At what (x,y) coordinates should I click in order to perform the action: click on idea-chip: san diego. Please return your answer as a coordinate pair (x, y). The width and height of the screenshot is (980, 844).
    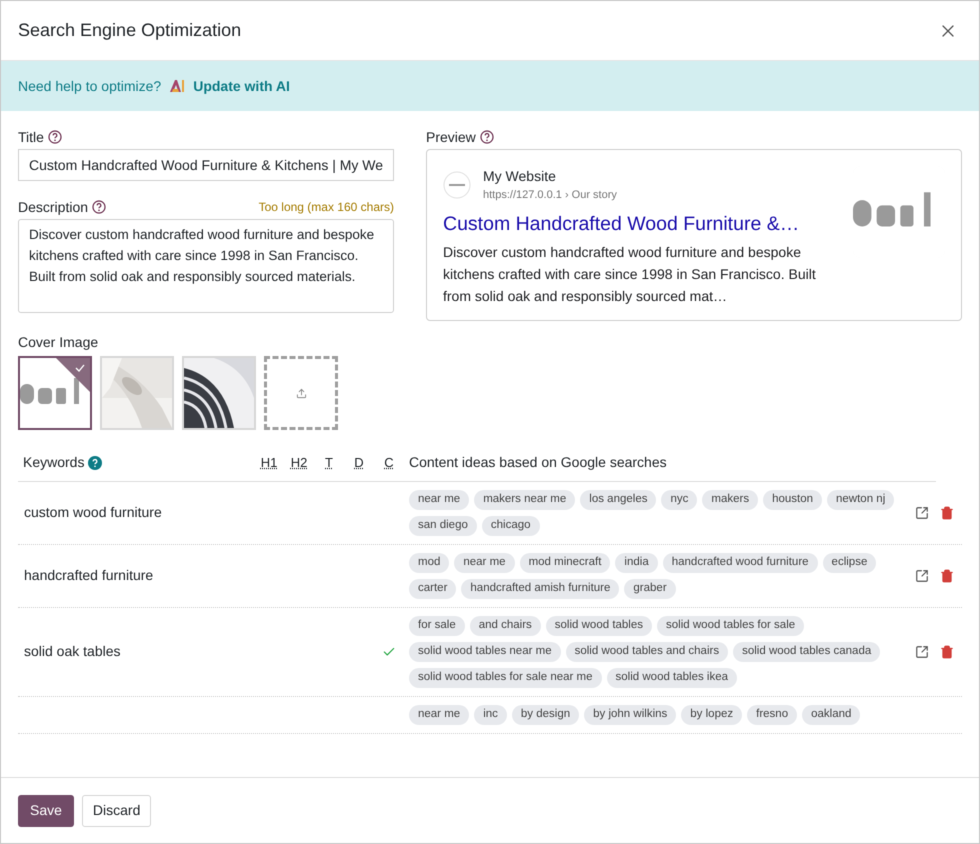
    Looking at the image, I should click on (443, 526).